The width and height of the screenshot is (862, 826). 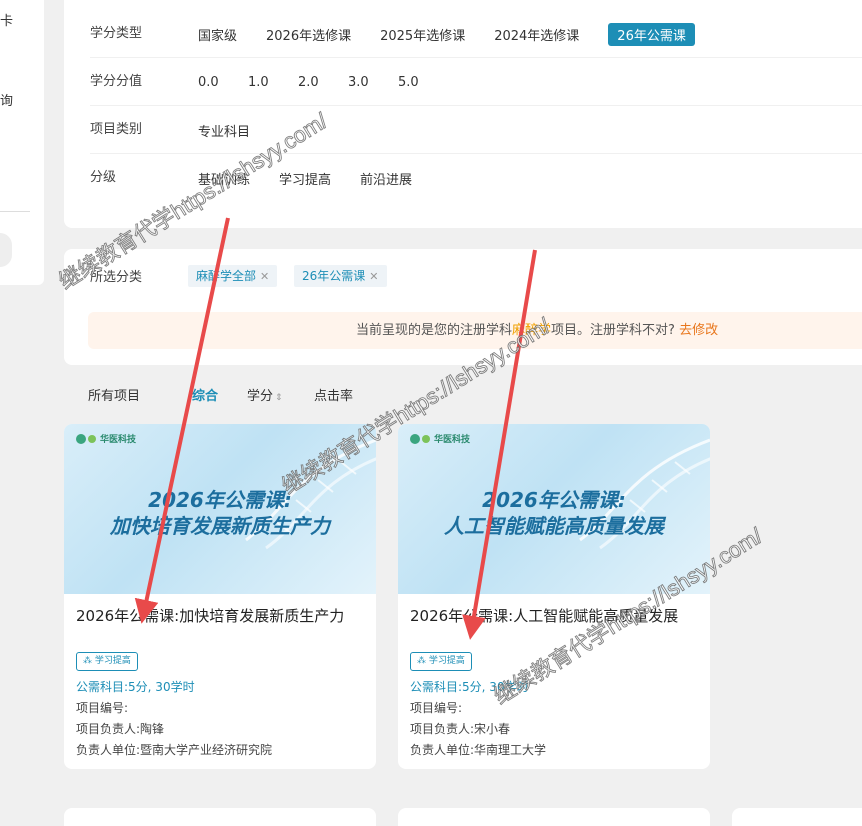 What do you see at coordinates (116, 277) in the screenshot?
I see `selected-categories-label: 所选分类` at bounding box center [116, 277].